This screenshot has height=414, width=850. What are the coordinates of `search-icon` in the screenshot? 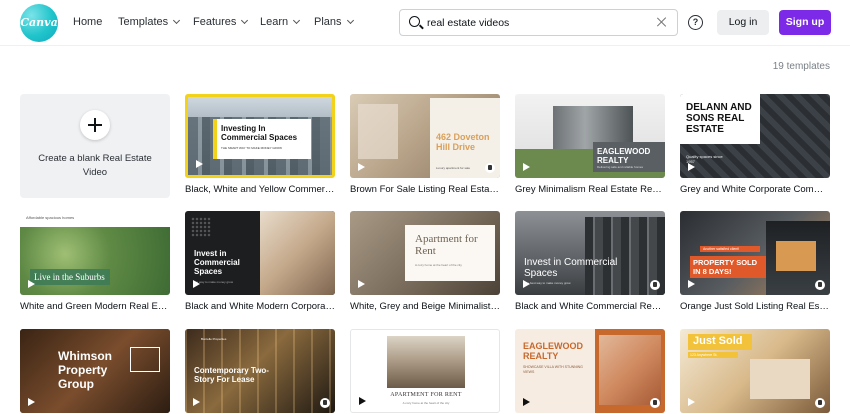 It's located at (414, 21).